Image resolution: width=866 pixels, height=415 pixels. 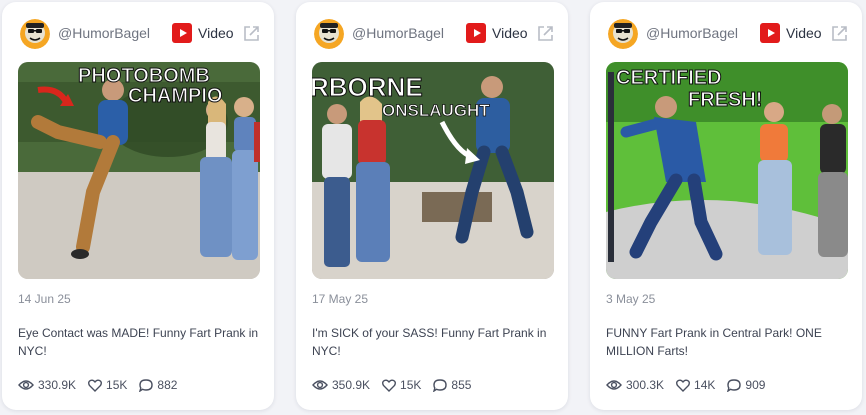 I want to click on video-thumbnail: RBORNE ONSLAUGHT, so click(x=433, y=170).